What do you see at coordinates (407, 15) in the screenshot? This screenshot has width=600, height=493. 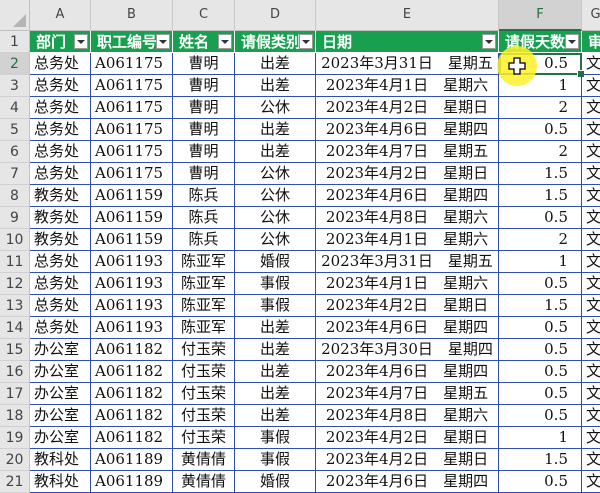 I see `column-header-e: E` at bounding box center [407, 15].